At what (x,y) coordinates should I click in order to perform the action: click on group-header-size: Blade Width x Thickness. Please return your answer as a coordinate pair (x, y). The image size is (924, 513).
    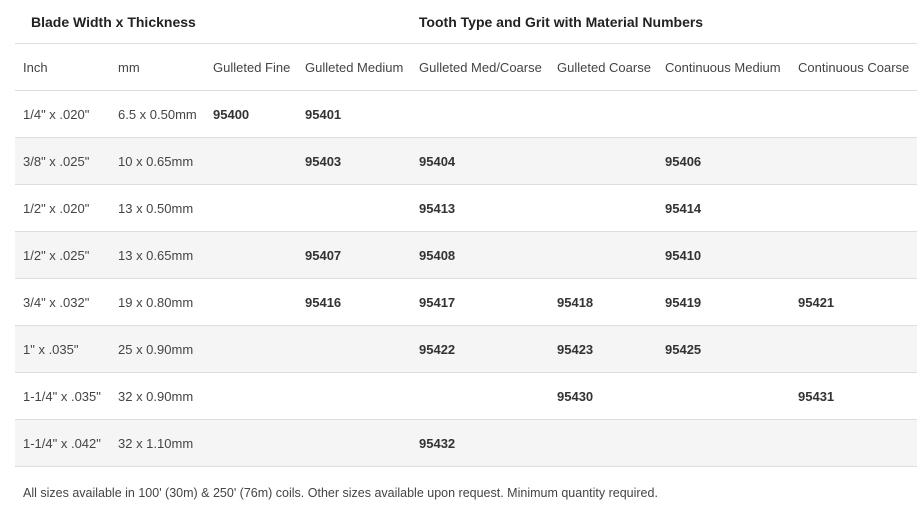
    Looking at the image, I should click on (110, 22).